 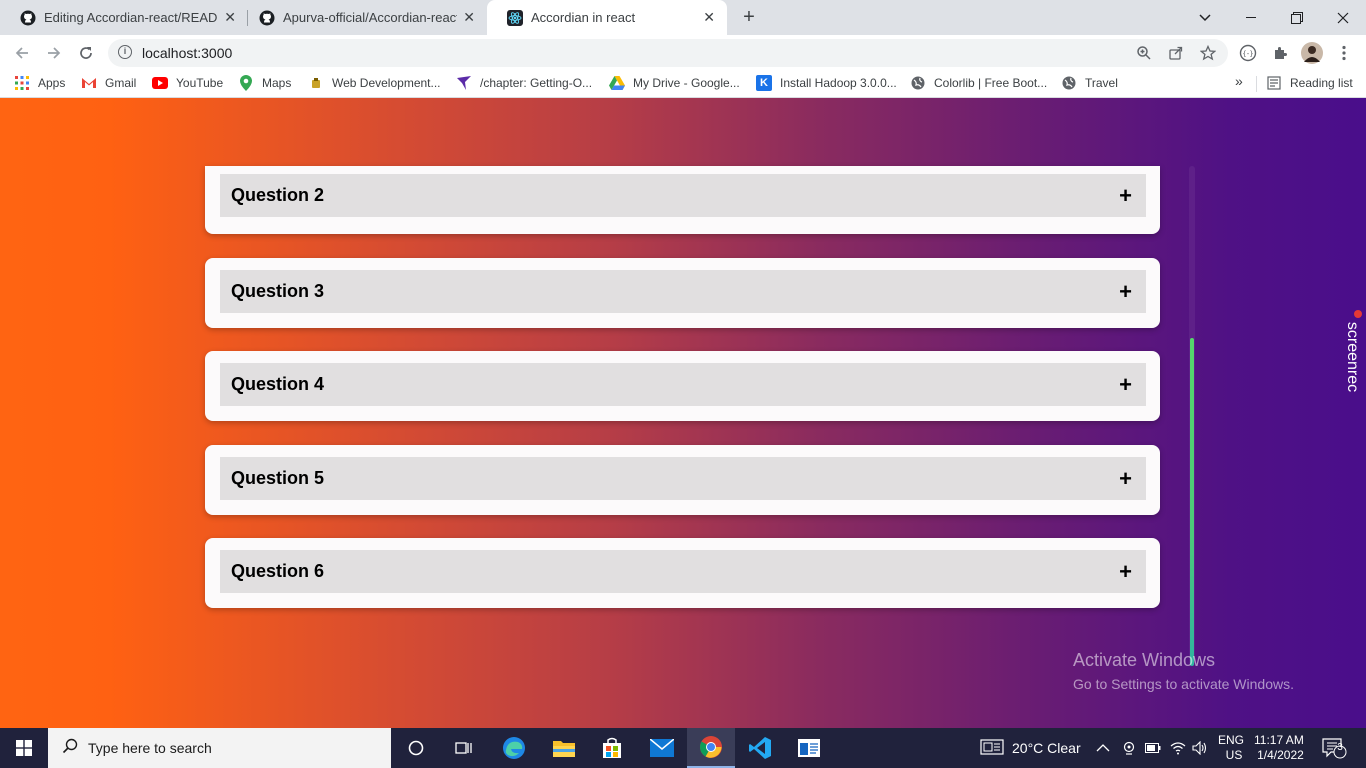 I want to click on back-arrow-icon, so click(x=22, y=53).